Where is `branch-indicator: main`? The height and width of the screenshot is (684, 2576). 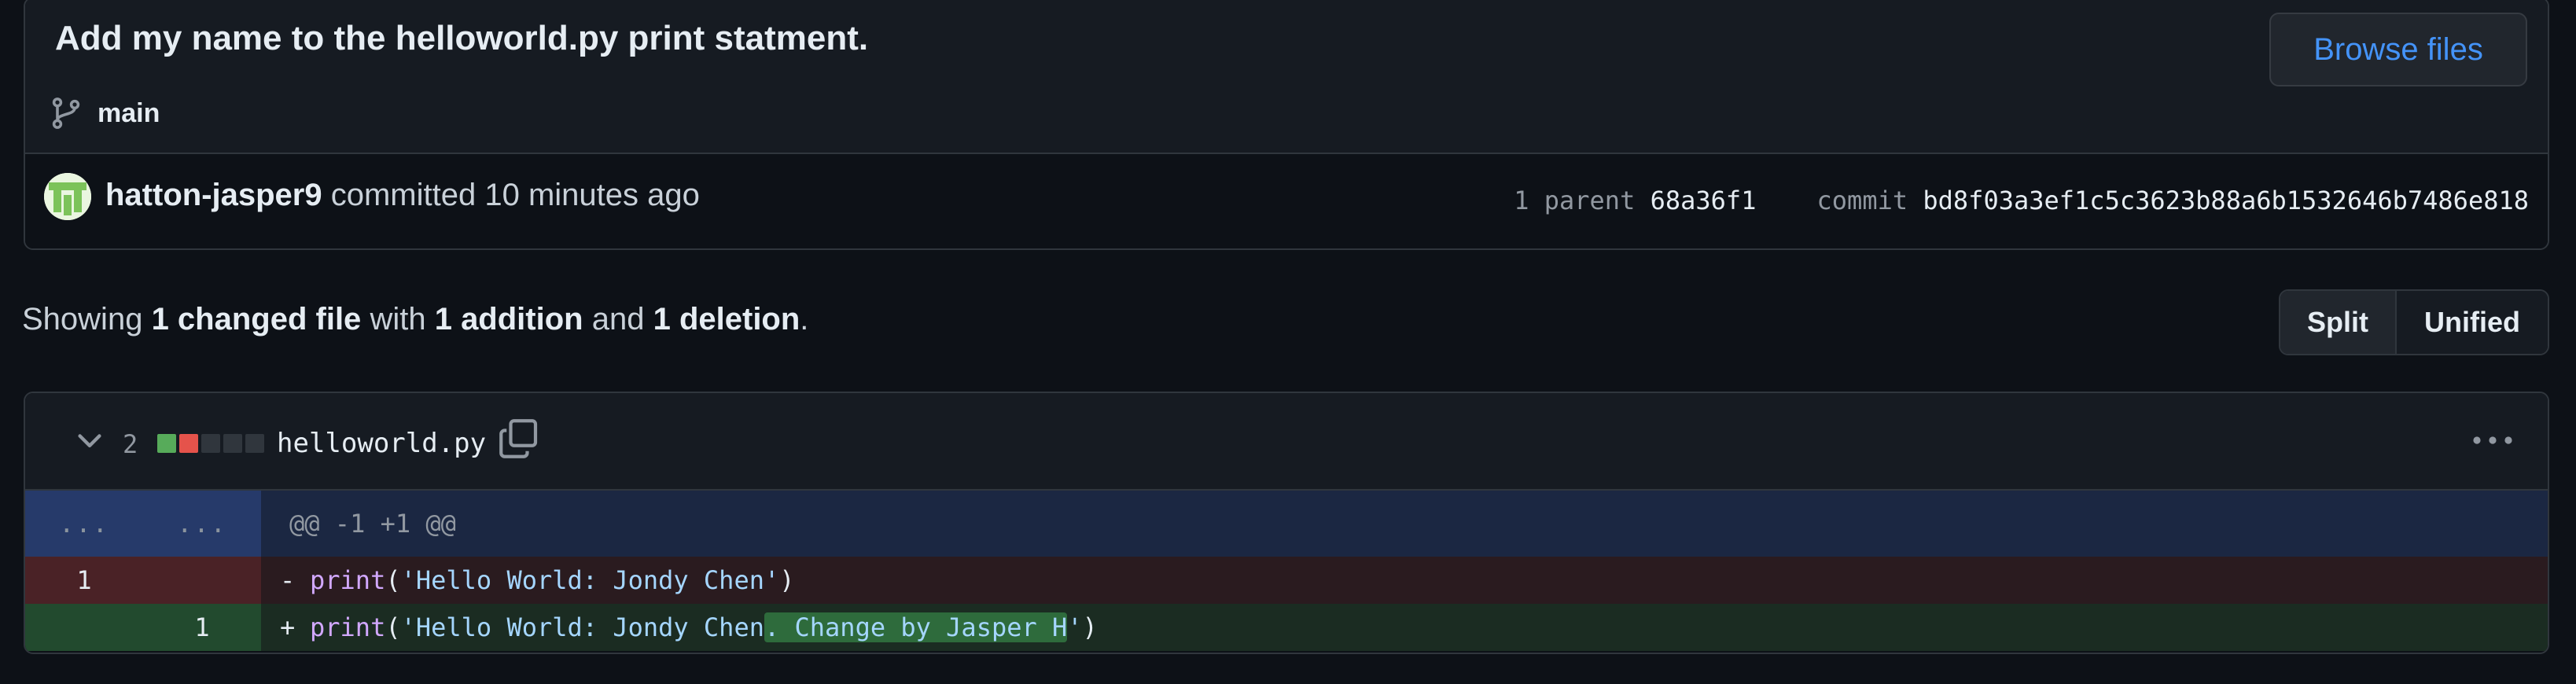
branch-indicator: main is located at coordinates (104, 113).